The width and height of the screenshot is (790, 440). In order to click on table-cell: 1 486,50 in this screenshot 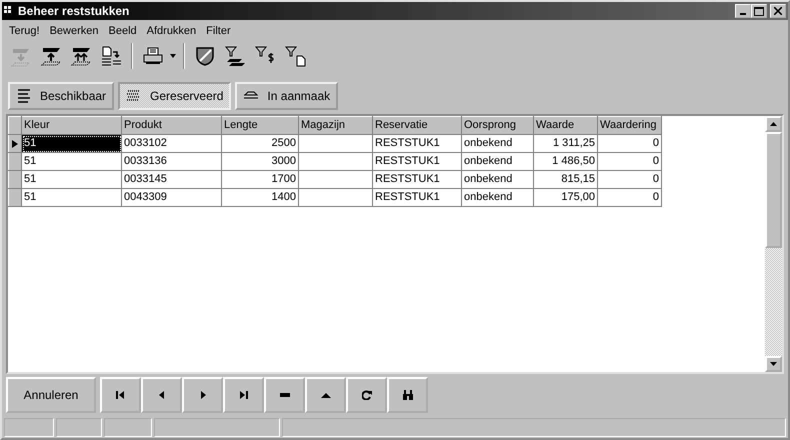, I will do `click(573, 161)`.